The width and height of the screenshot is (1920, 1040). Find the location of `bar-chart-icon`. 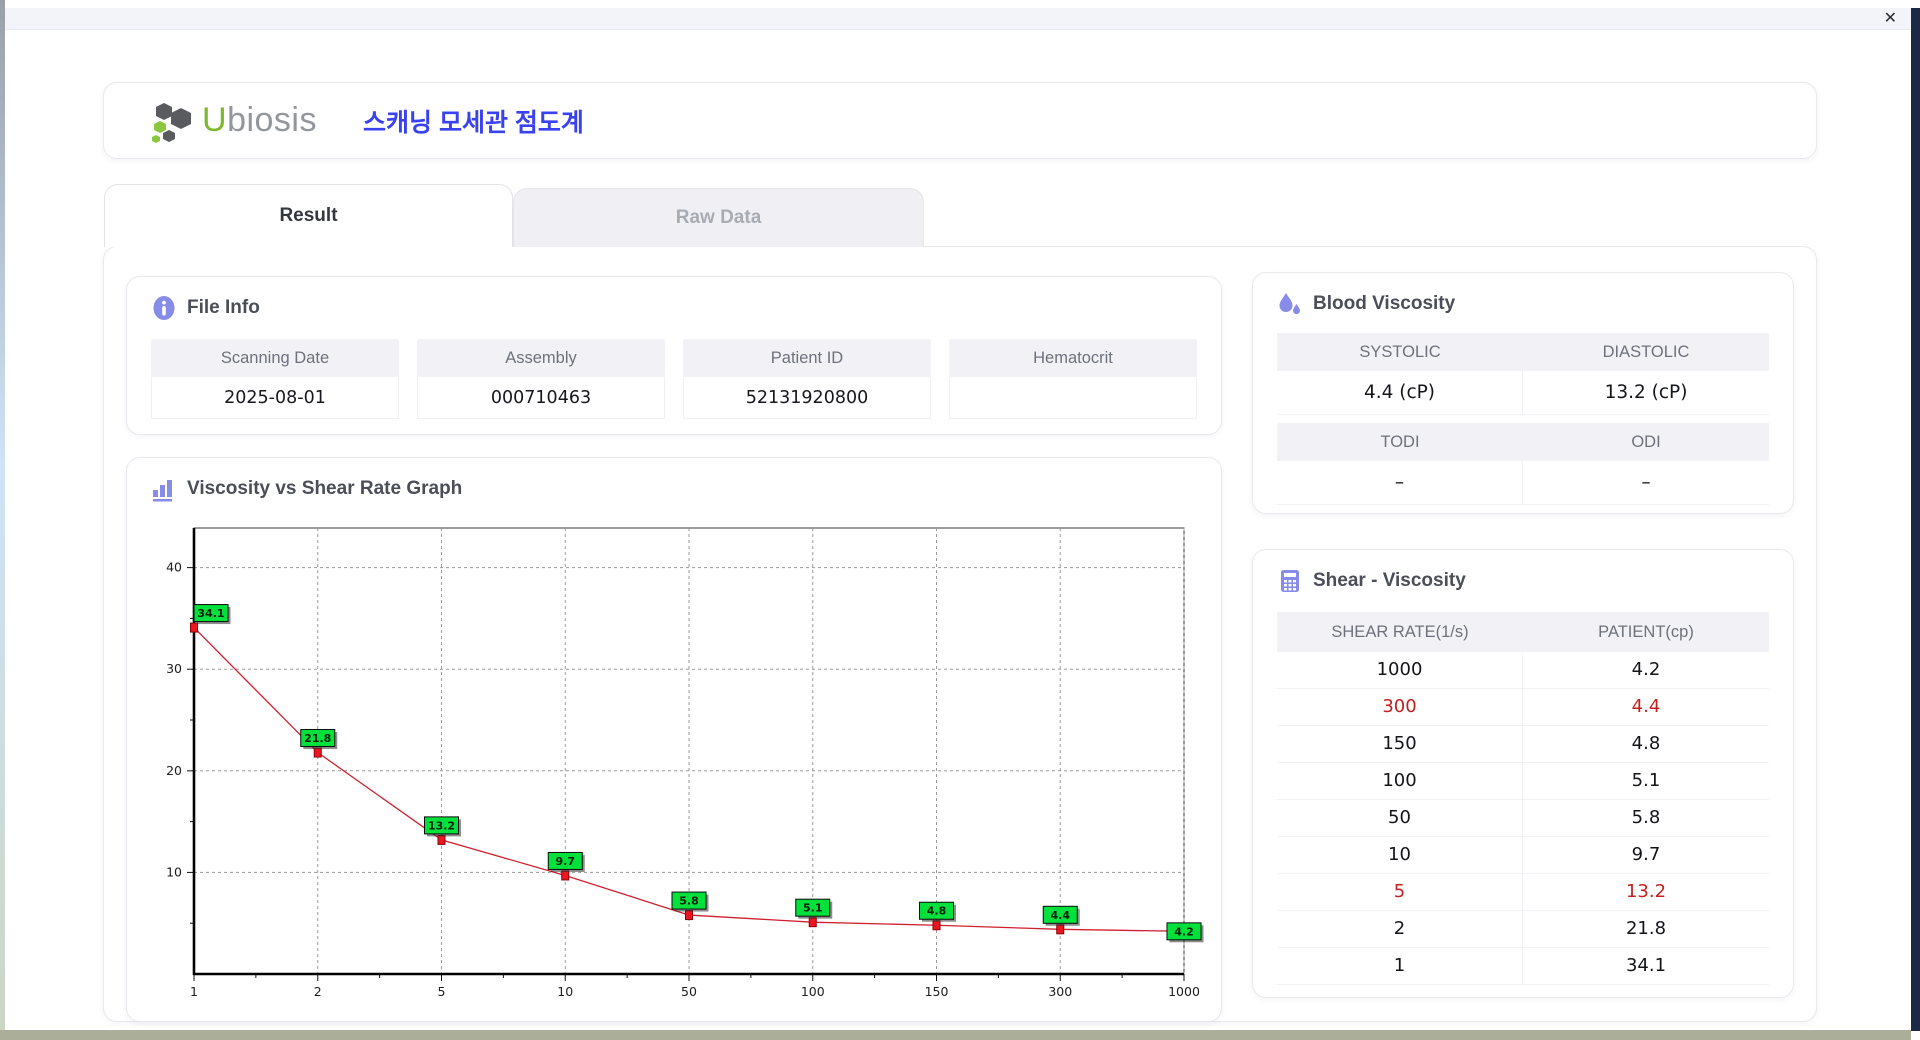

bar-chart-icon is located at coordinates (162, 491).